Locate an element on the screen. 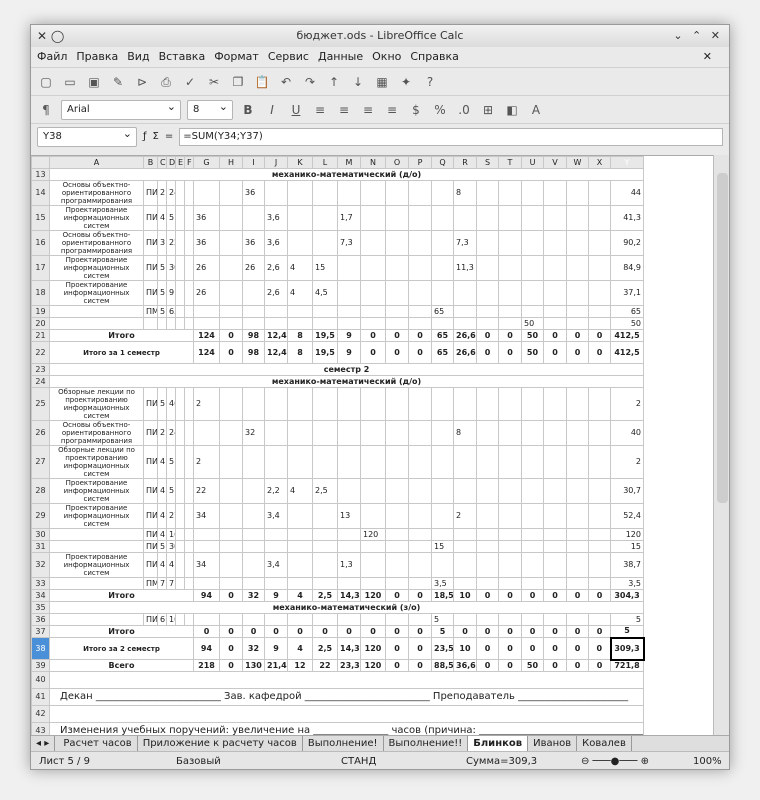 The width and height of the screenshot is (760, 800). table-cell: 26 is located at coordinates (206, 268).